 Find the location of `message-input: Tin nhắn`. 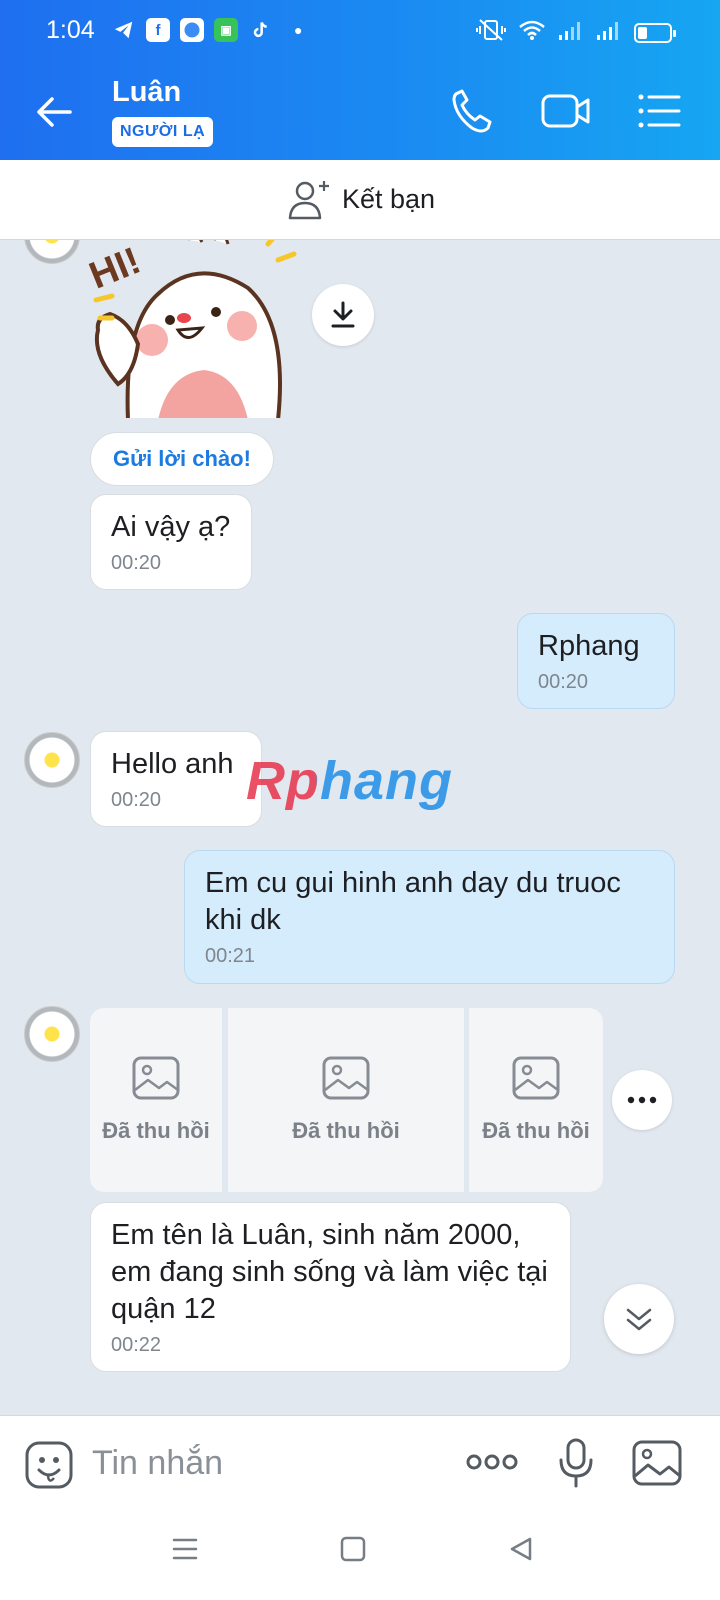

message-input: Tin nhắn is located at coordinates (157, 1463).